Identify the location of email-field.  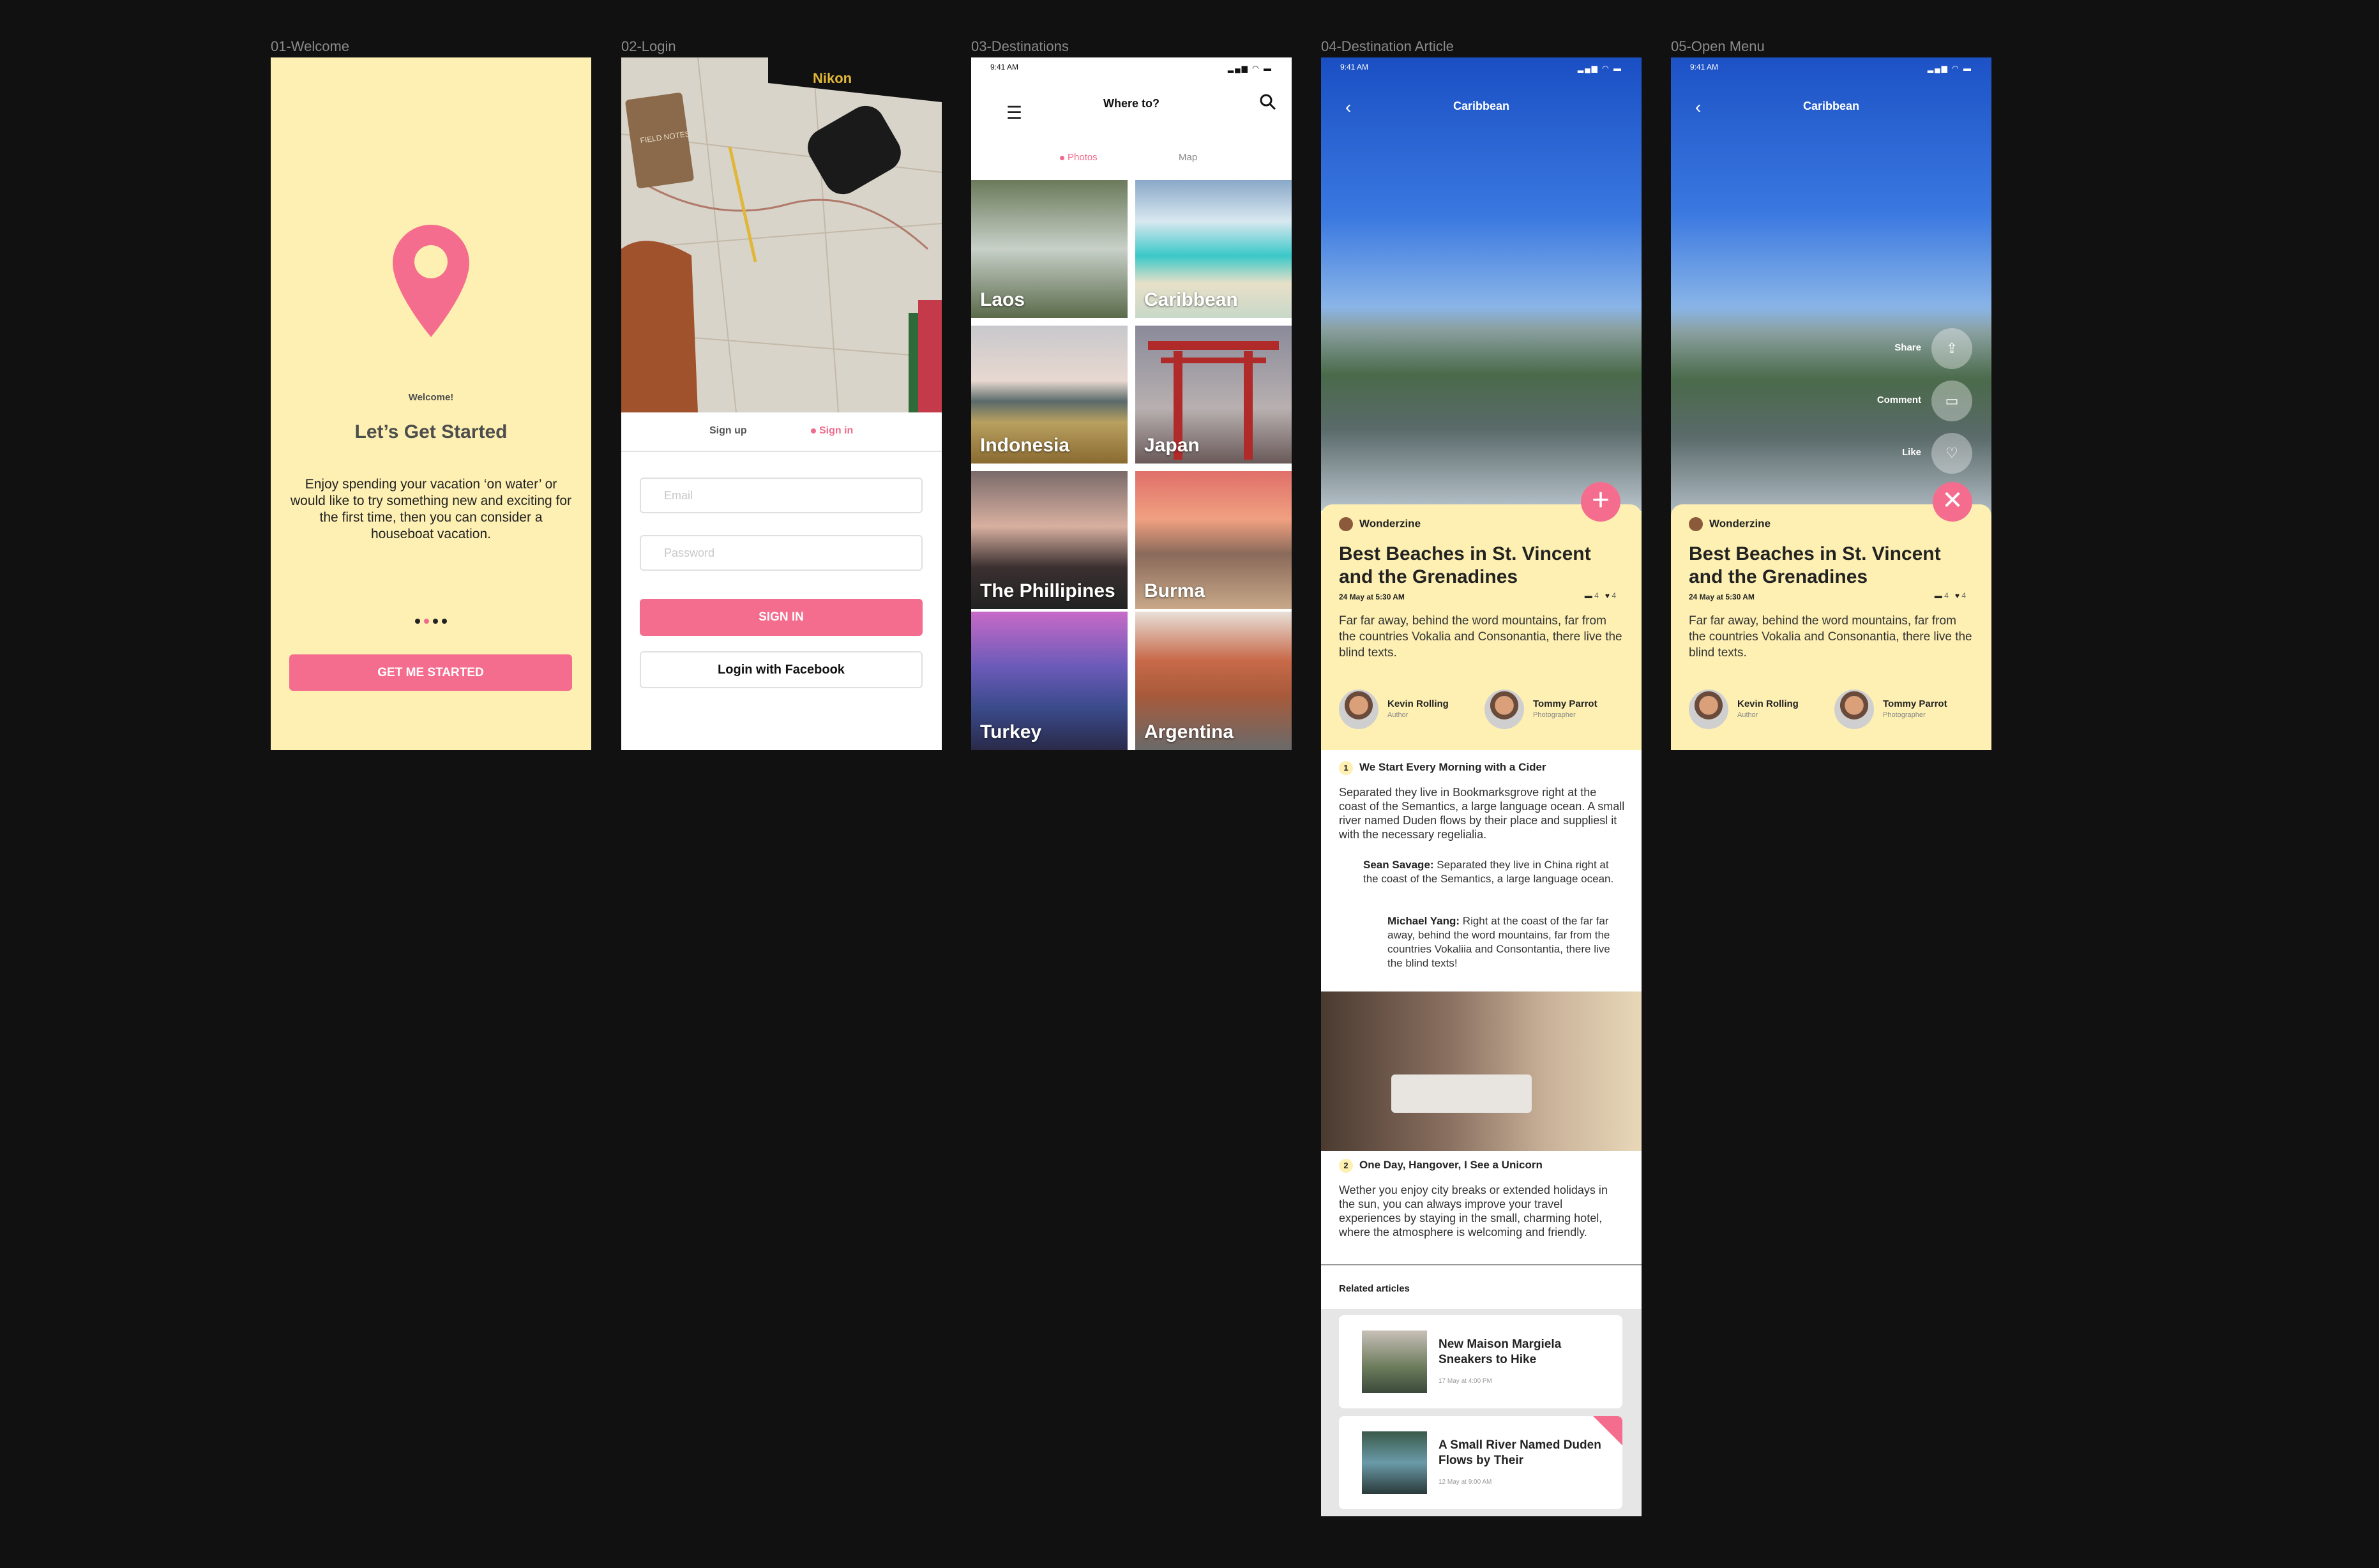
(781, 495).